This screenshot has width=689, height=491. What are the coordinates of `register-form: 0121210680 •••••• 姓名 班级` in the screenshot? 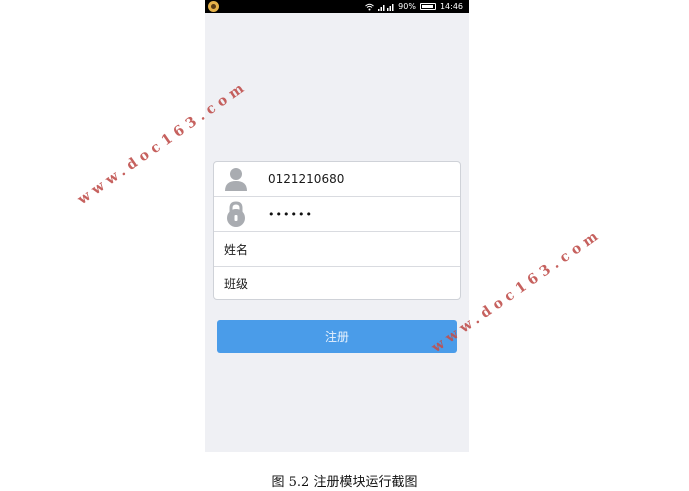 It's located at (337, 230).